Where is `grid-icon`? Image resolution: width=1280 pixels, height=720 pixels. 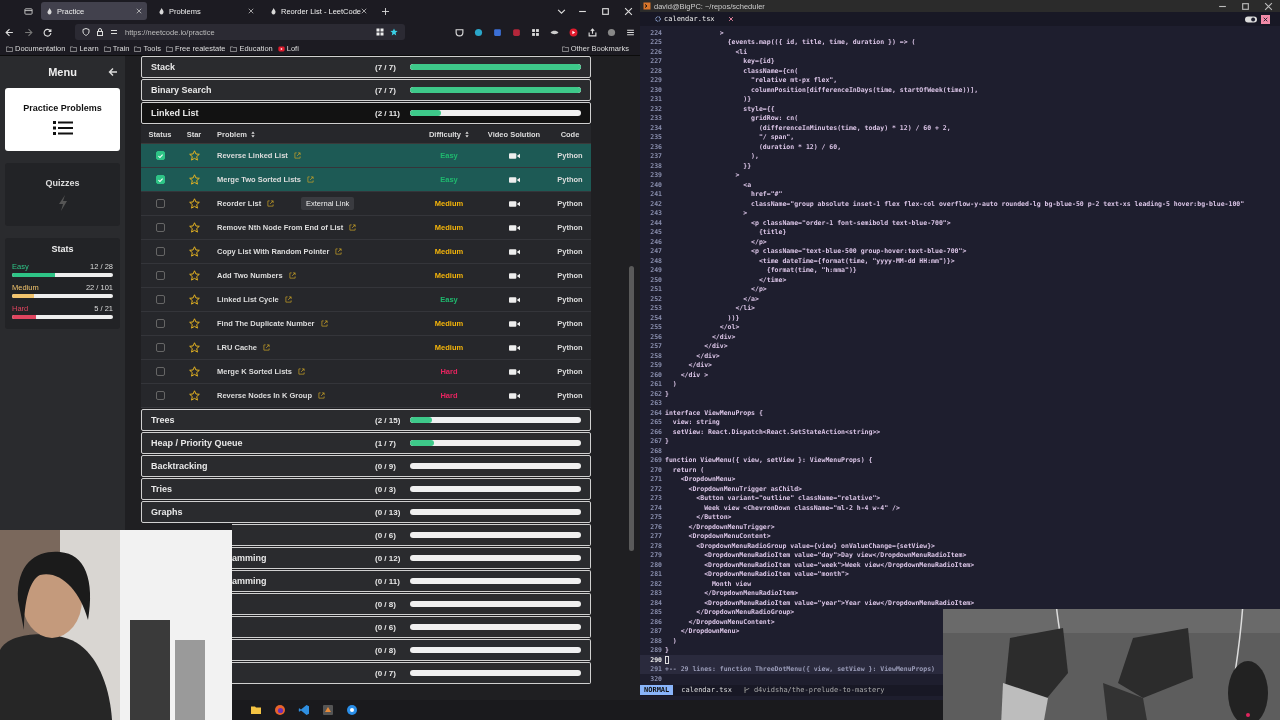 grid-icon is located at coordinates (380, 32).